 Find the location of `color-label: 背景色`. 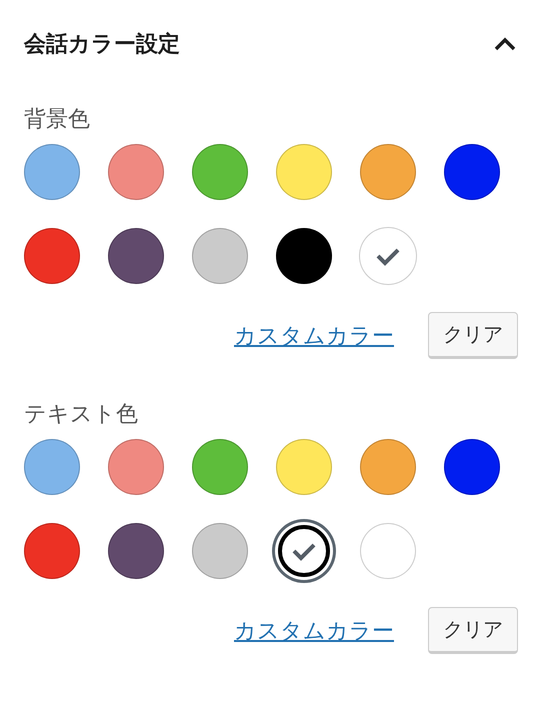

color-label: 背景色 is located at coordinates (57, 120).